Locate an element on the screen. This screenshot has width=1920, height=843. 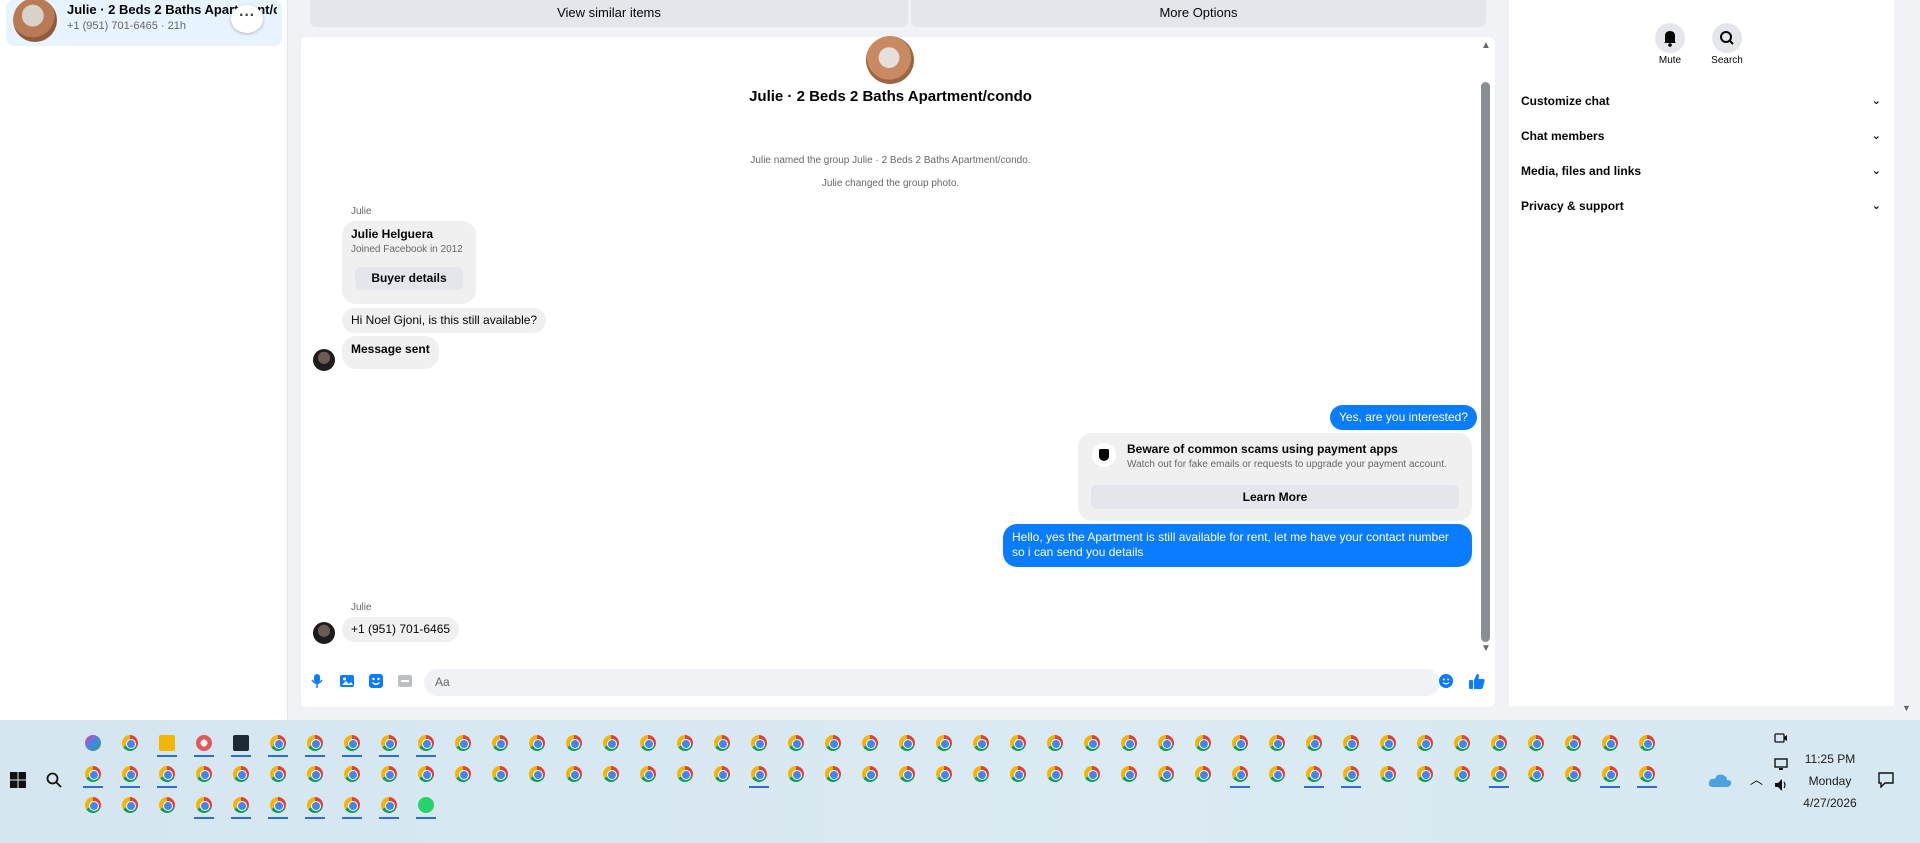
show-hidden-icons-chevron-icon: ︿ is located at coordinates (1756, 778).